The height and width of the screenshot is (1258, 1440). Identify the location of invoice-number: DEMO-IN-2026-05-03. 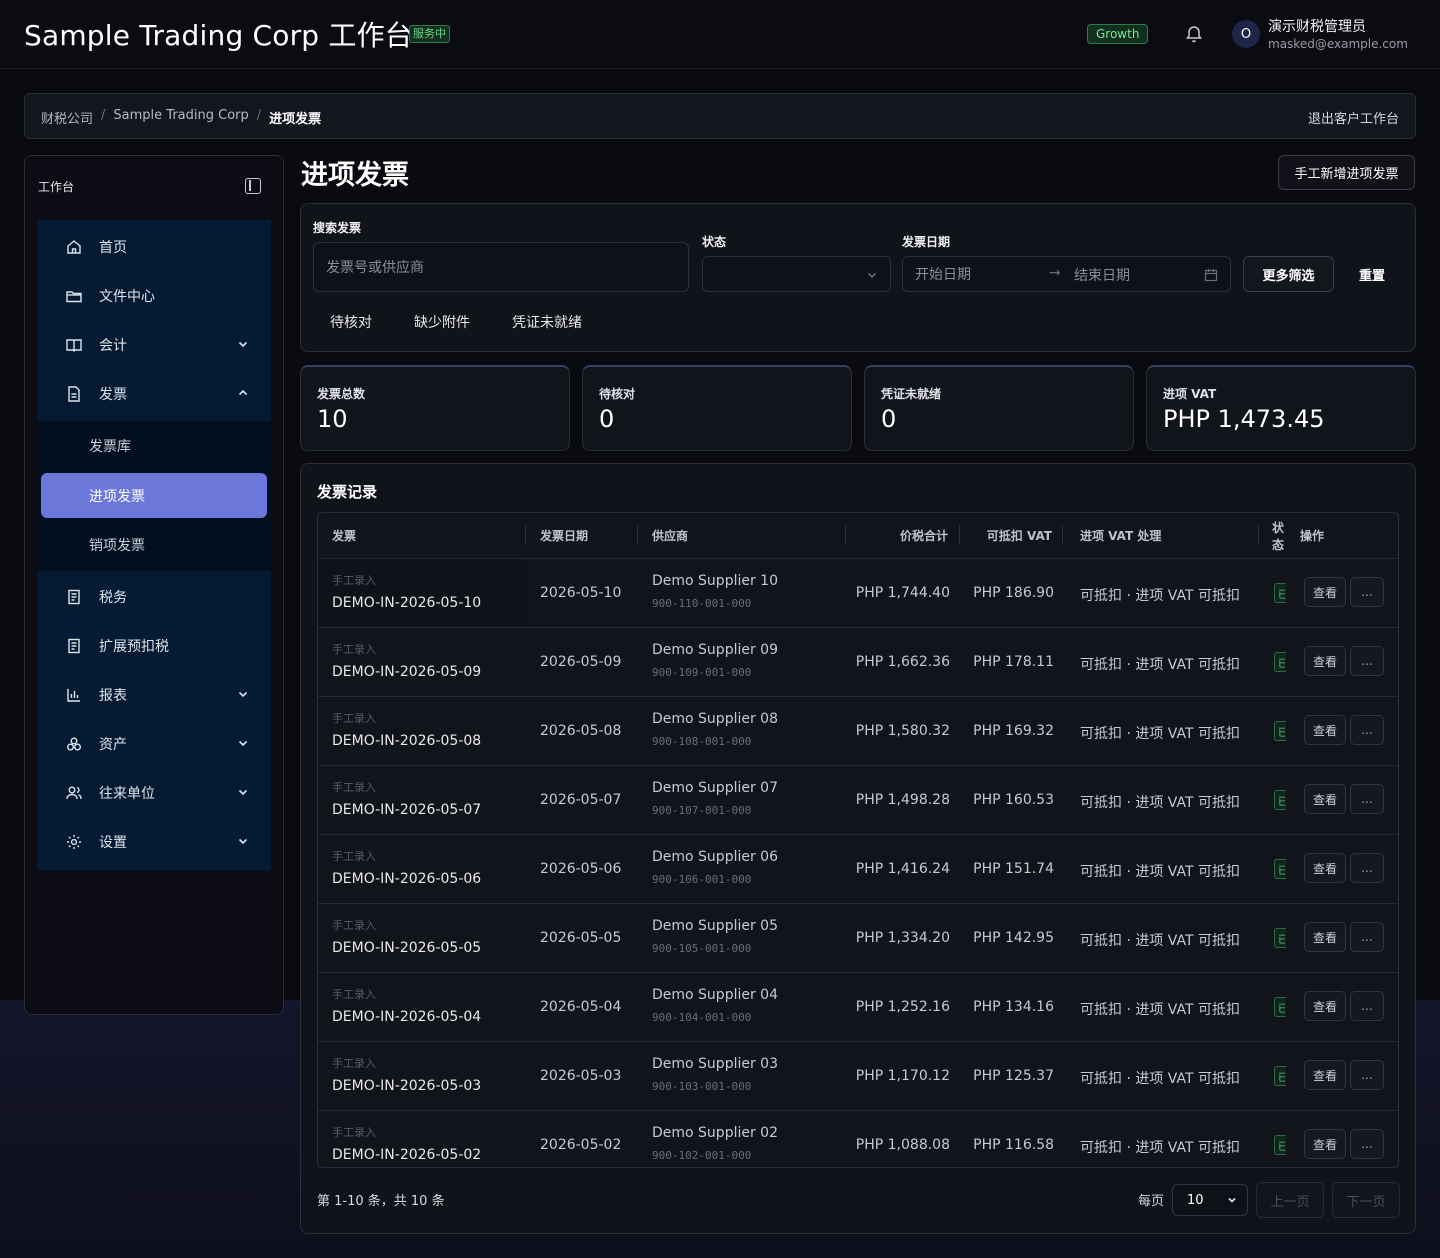
(406, 1086).